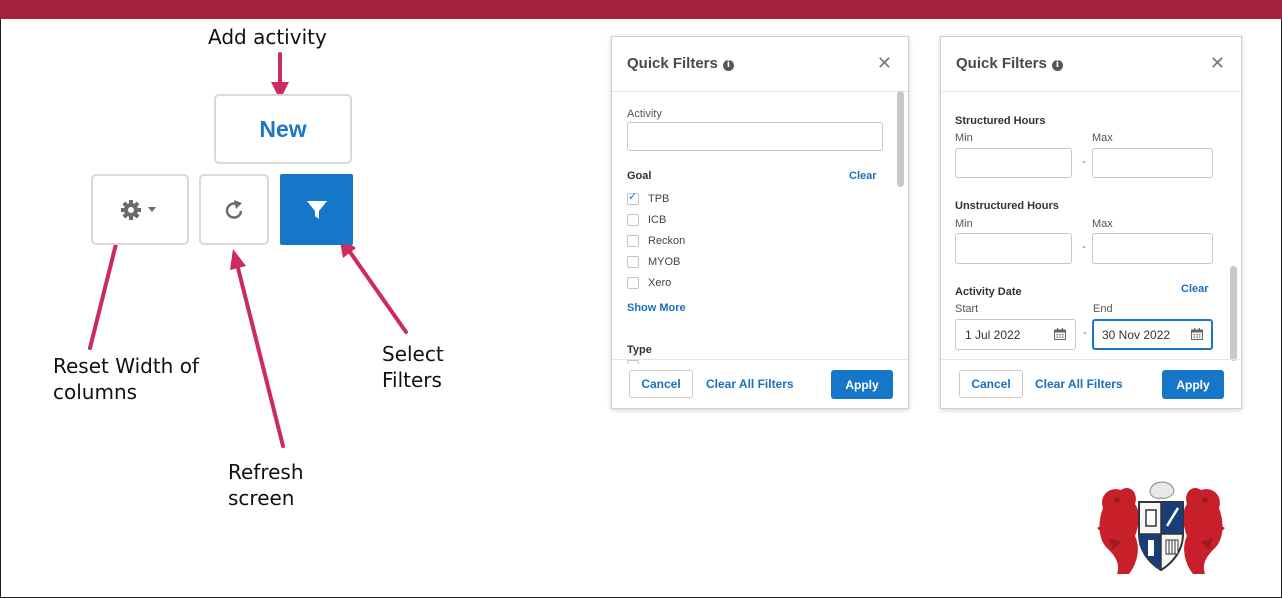 The height and width of the screenshot is (599, 1282). I want to click on end-date-value: 30 Nov 2022, so click(1136, 335).